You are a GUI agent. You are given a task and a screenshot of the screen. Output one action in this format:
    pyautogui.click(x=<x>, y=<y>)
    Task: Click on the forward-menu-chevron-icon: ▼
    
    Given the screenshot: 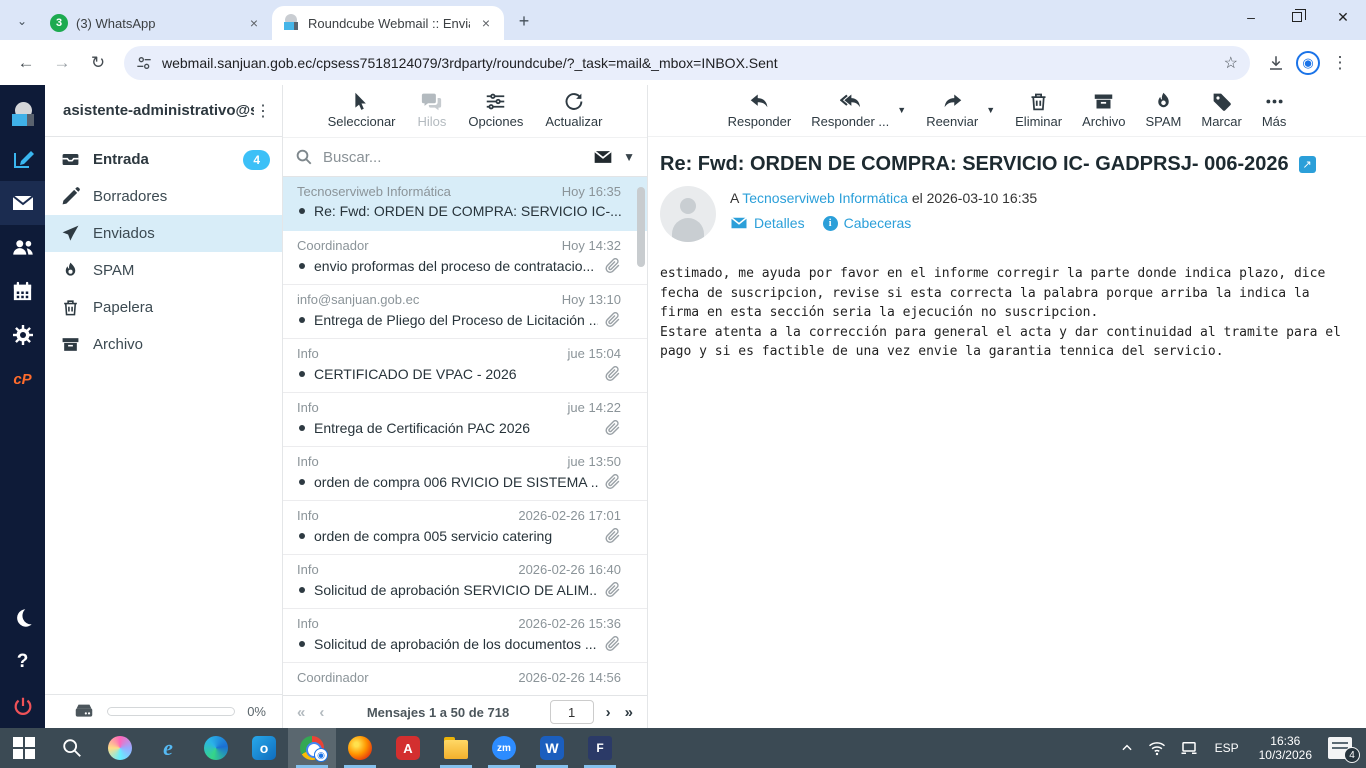 What is the action you would take?
    pyautogui.click(x=990, y=110)
    